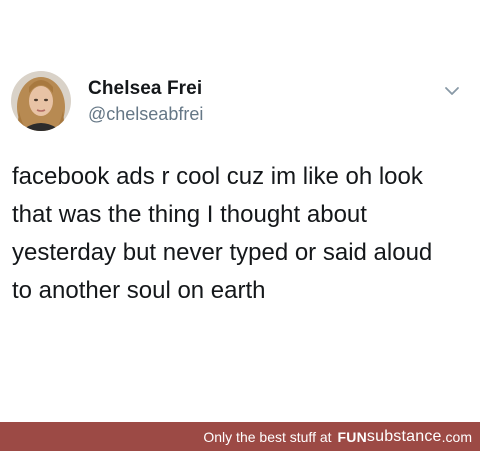 The height and width of the screenshot is (451, 480). Describe the element at coordinates (145, 89) in the screenshot. I see `author-name: Chelsea Frei` at that location.